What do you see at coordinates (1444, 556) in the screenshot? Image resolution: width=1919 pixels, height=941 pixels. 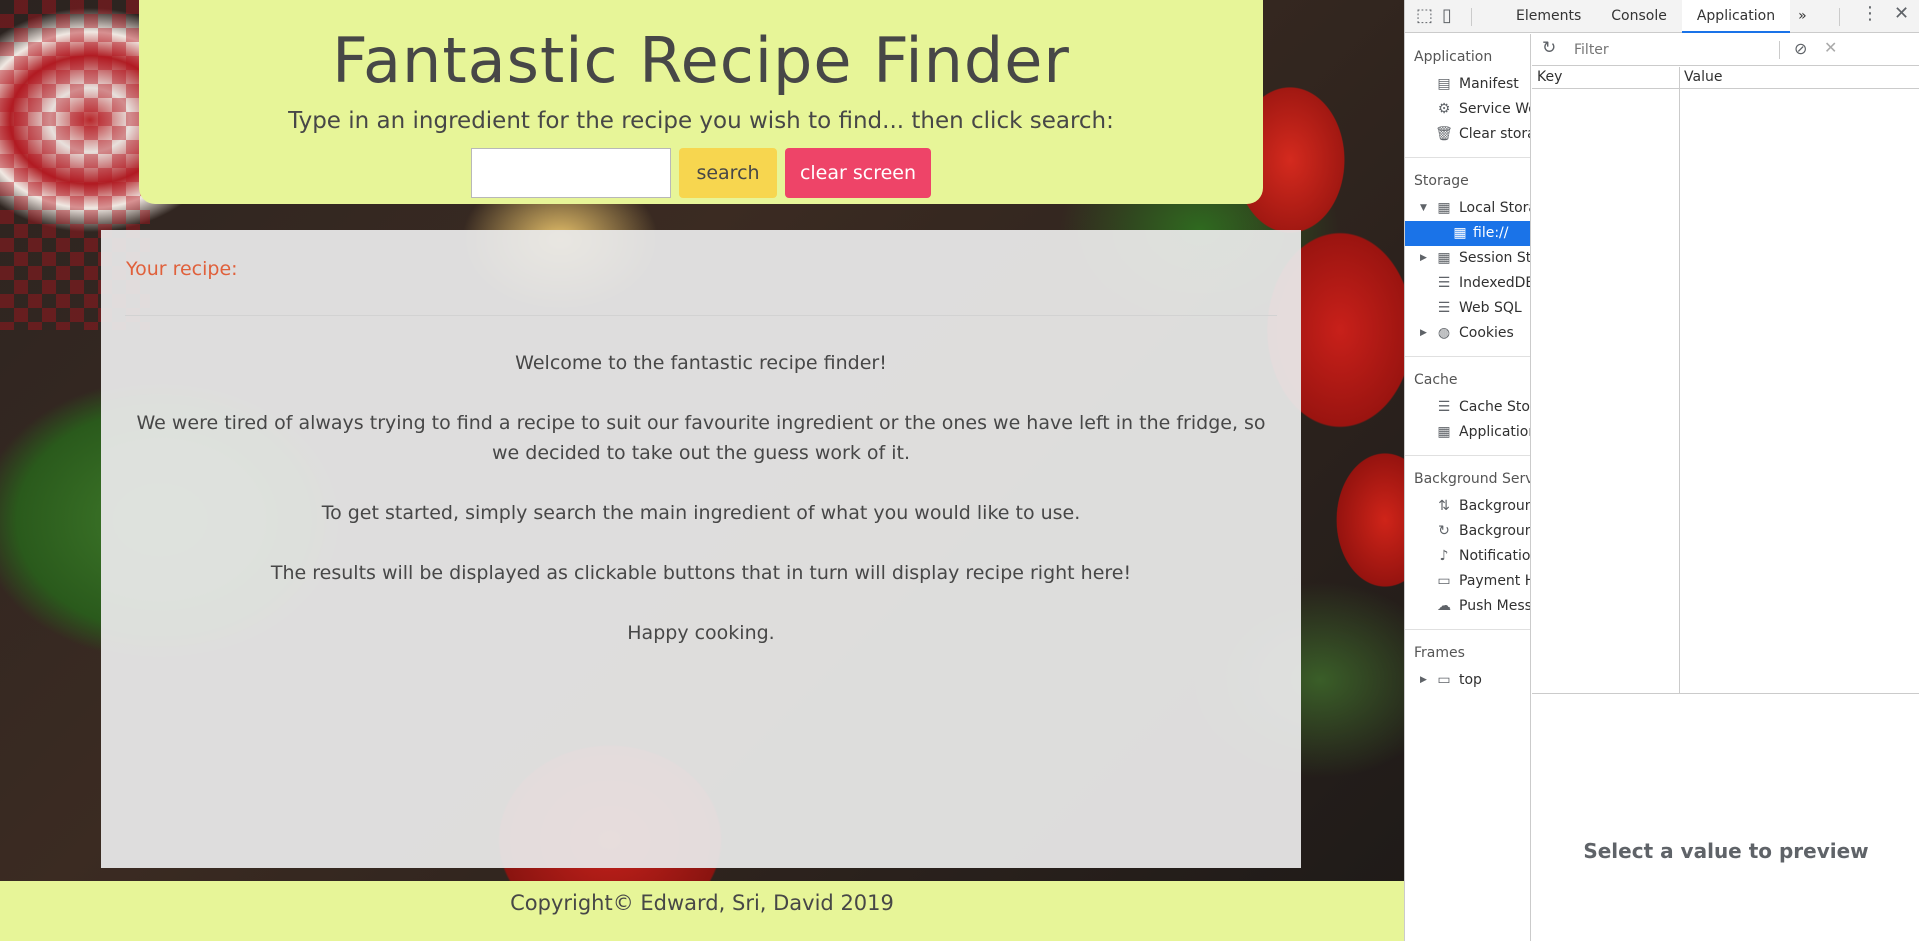 I see `bell-icon: ♪` at bounding box center [1444, 556].